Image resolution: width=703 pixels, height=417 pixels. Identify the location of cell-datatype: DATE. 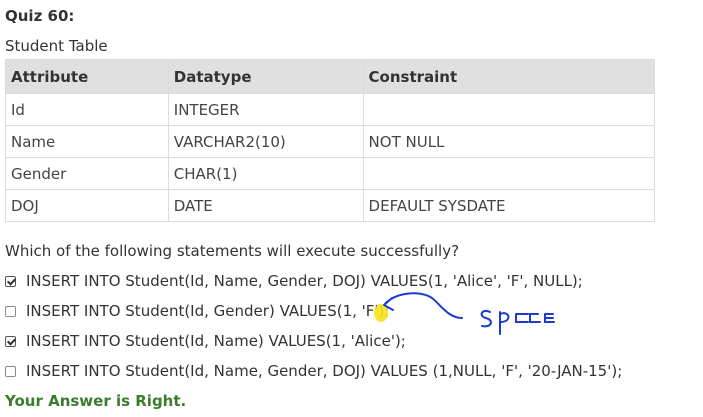
(265, 205).